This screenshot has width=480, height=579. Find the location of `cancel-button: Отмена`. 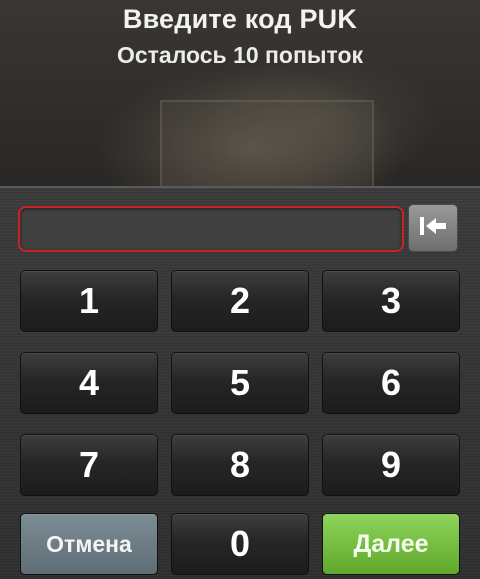

cancel-button: Отмена is located at coordinates (89, 544).